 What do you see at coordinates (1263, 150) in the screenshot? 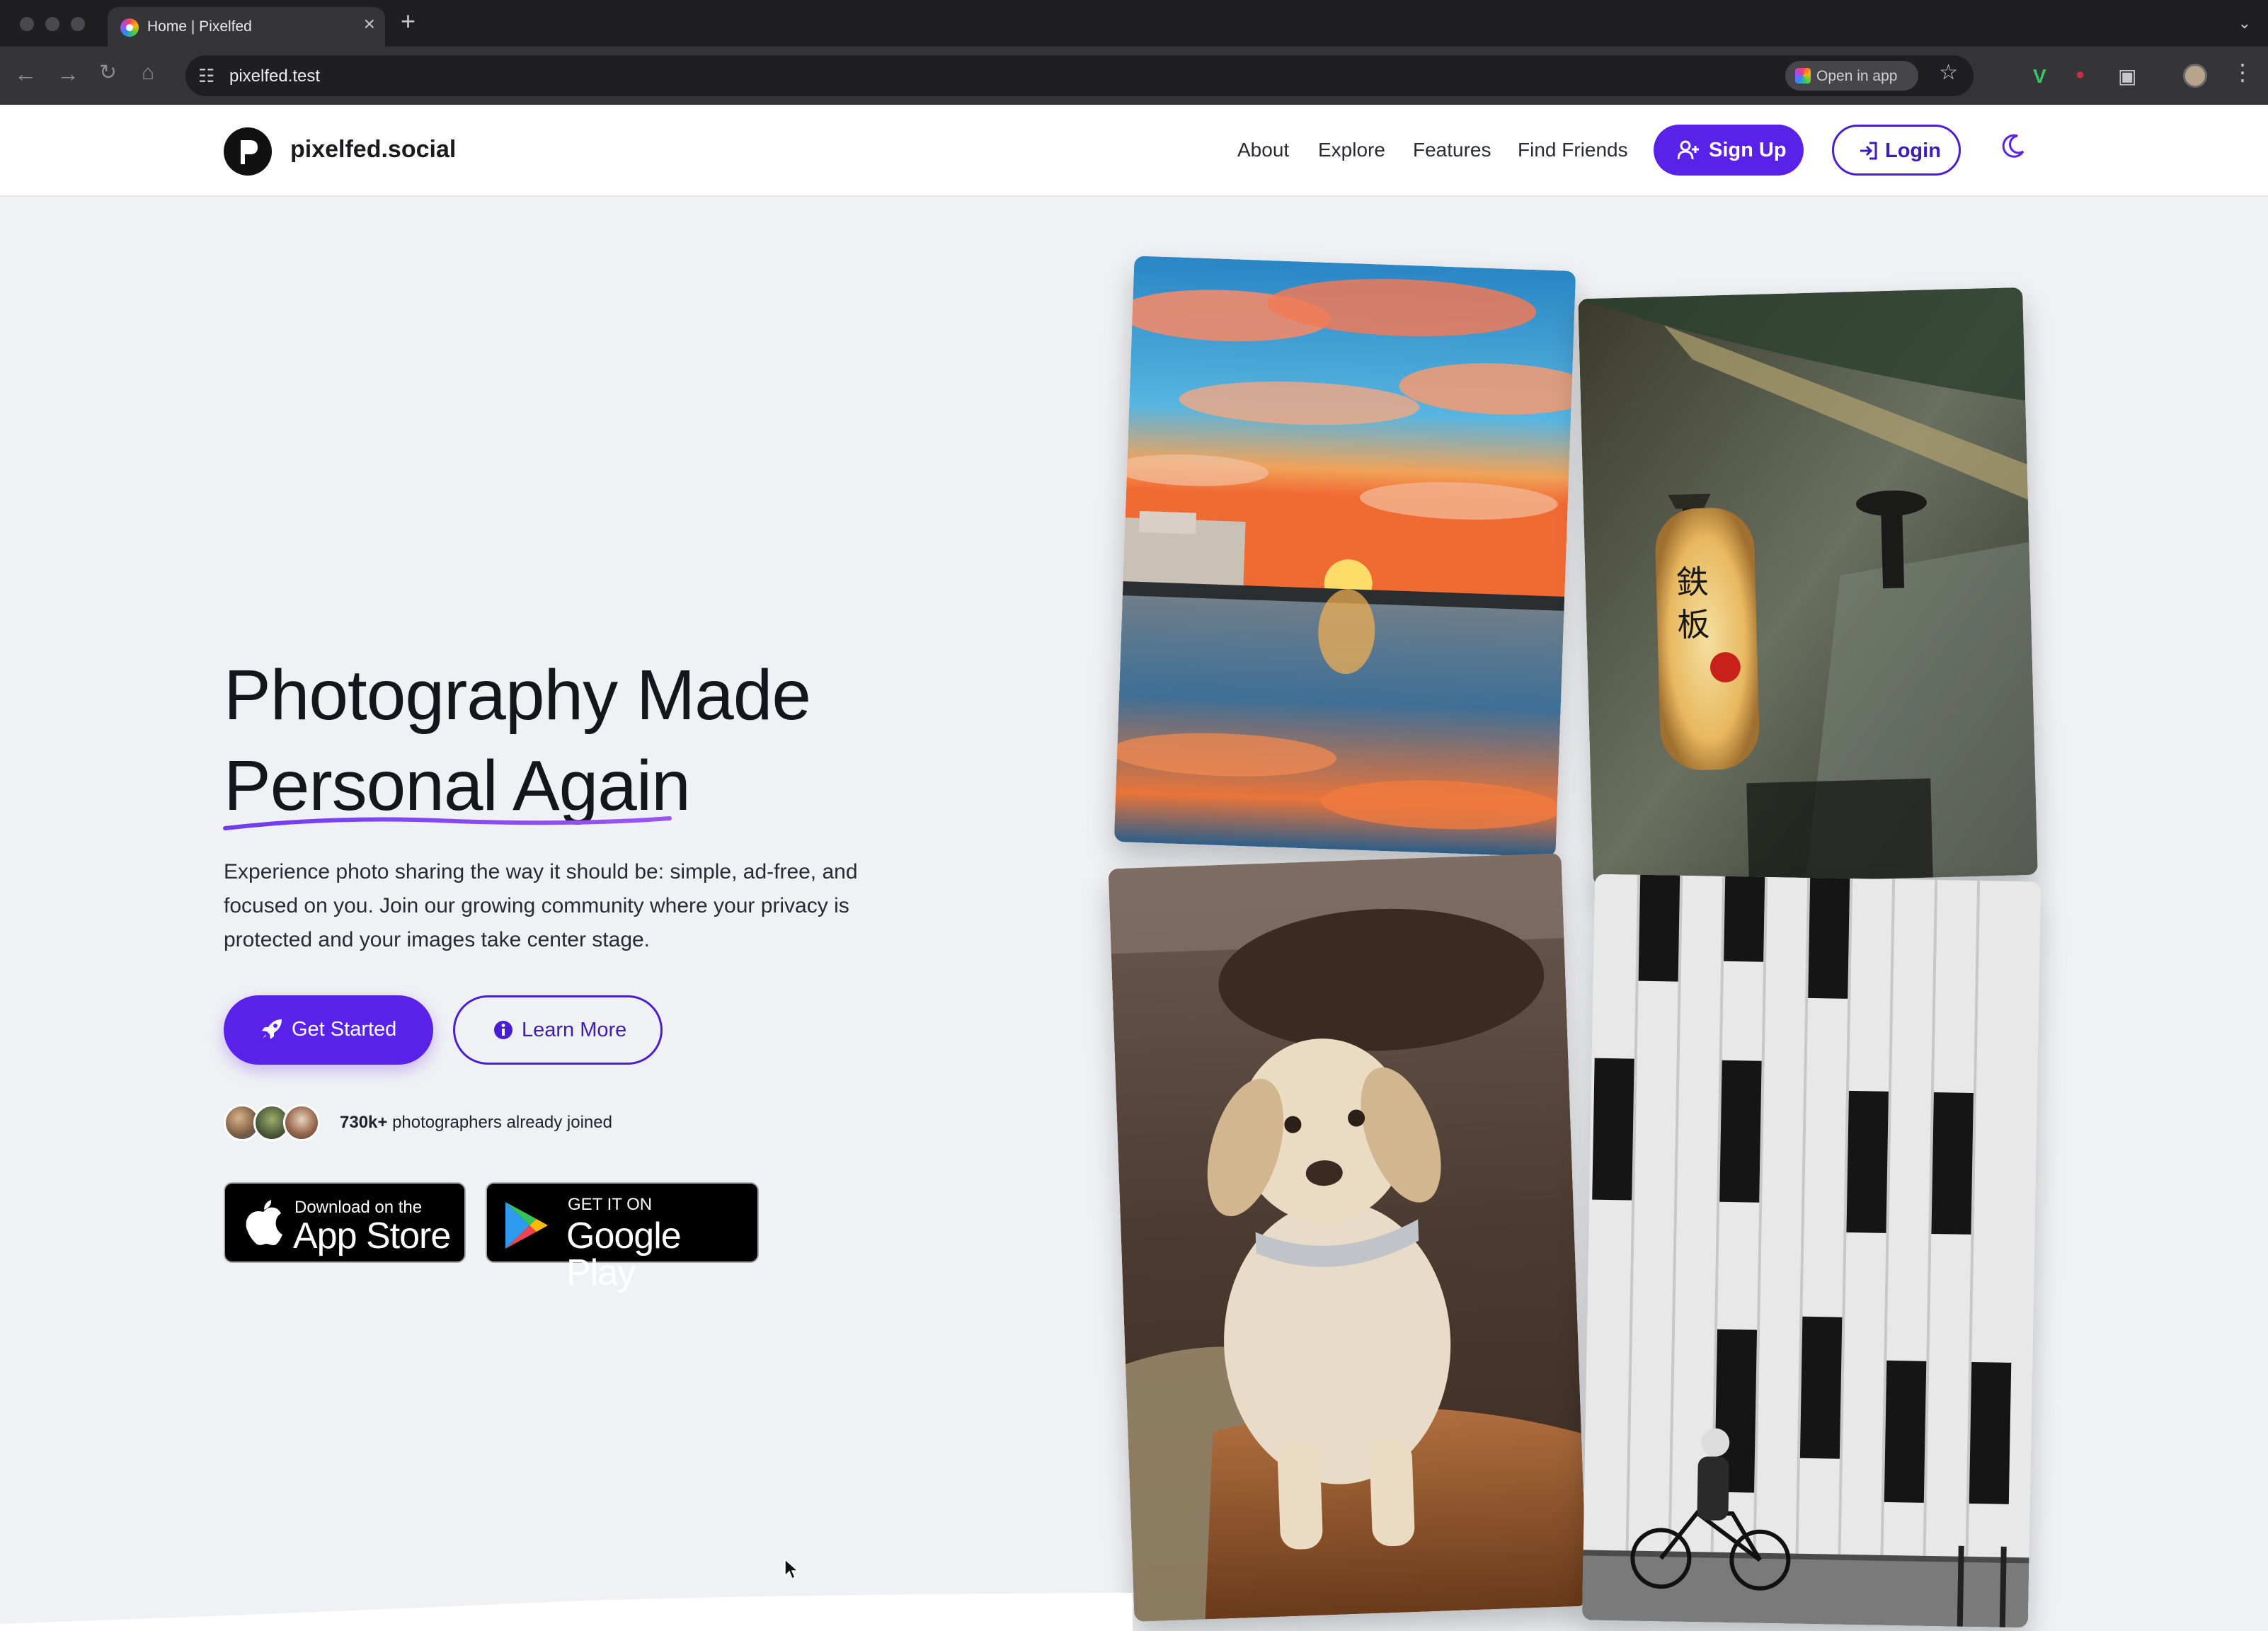
I see `nav-link-about: About` at bounding box center [1263, 150].